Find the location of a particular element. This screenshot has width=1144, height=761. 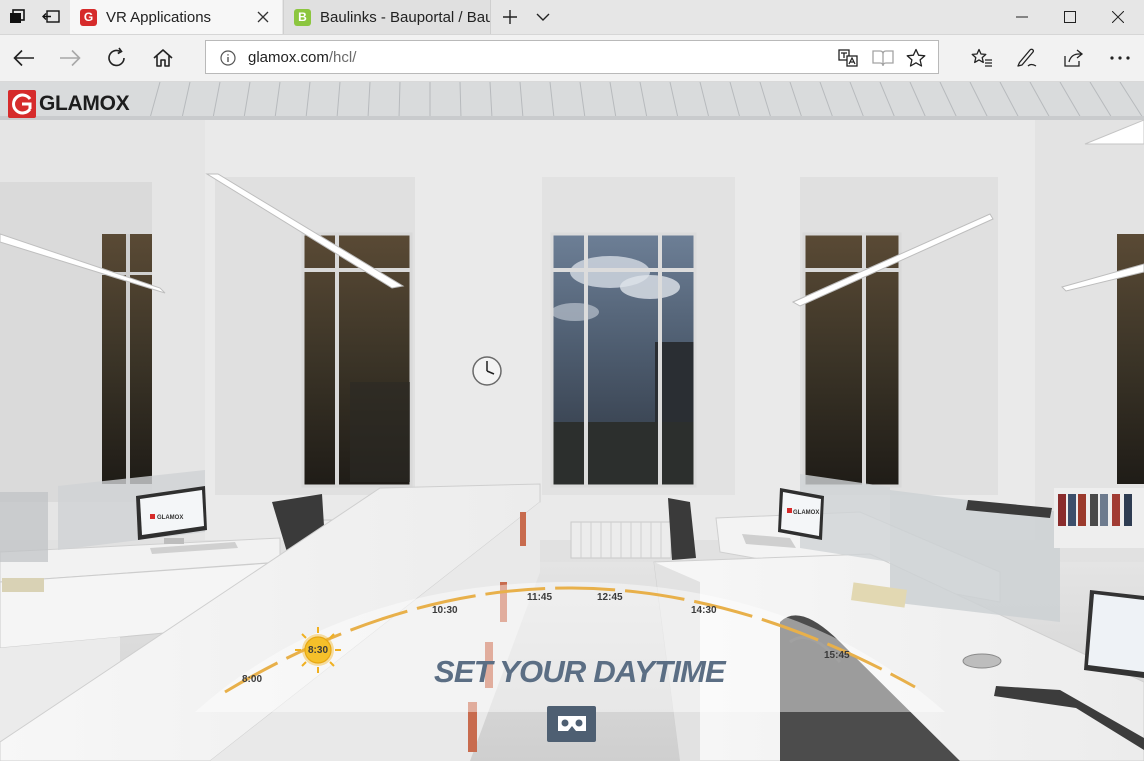

close-tab-icon is located at coordinates (263, 17).